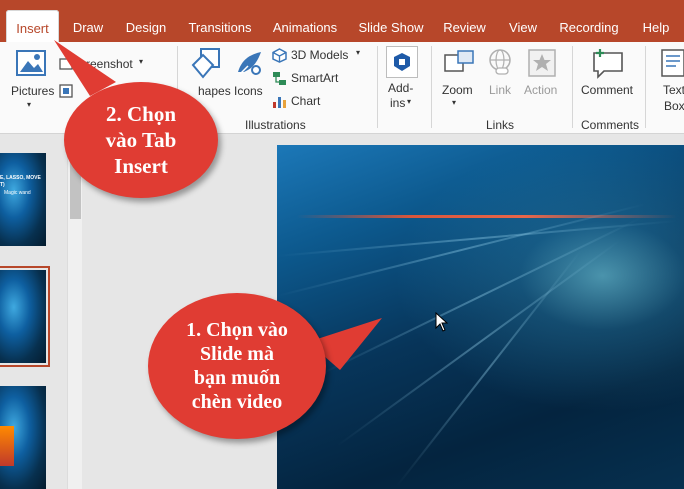 This screenshot has height=489, width=684. I want to click on mouse-cursor-icon, so click(442, 322).